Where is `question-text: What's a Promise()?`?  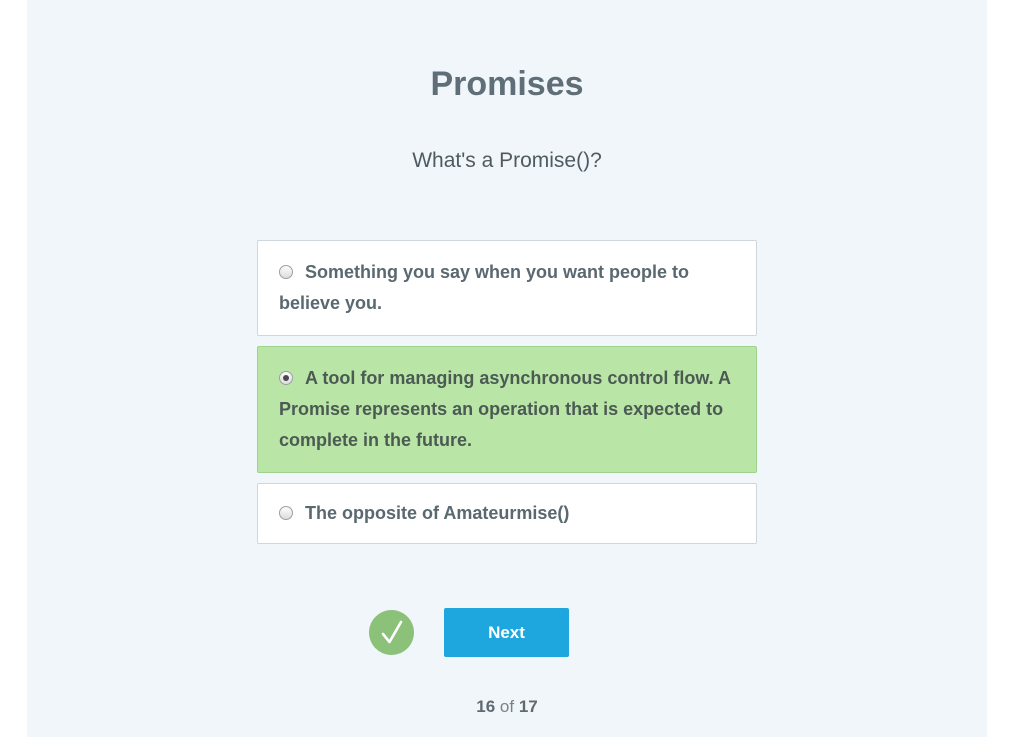 question-text: What's a Promise()? is located at coordinates (507, 160).